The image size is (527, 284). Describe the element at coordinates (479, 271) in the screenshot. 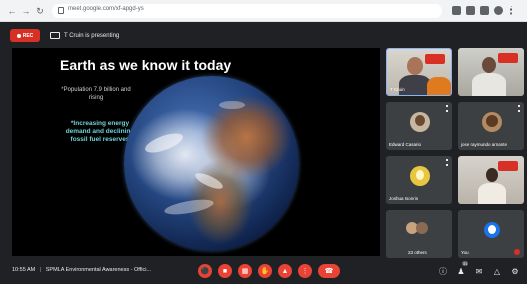

I see `chat-icon: ✉` at that location.